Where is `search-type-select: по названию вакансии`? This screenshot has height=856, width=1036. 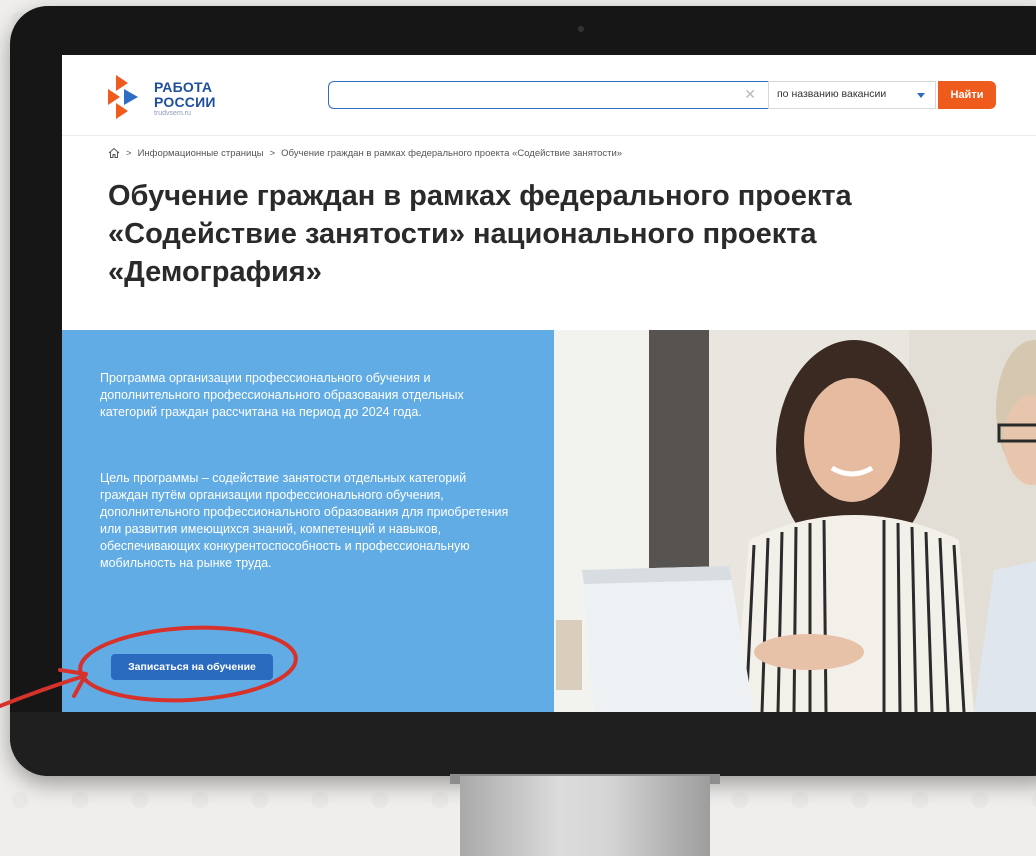
search-type-select: по названию вакансии is located at coordinates (852, 95).